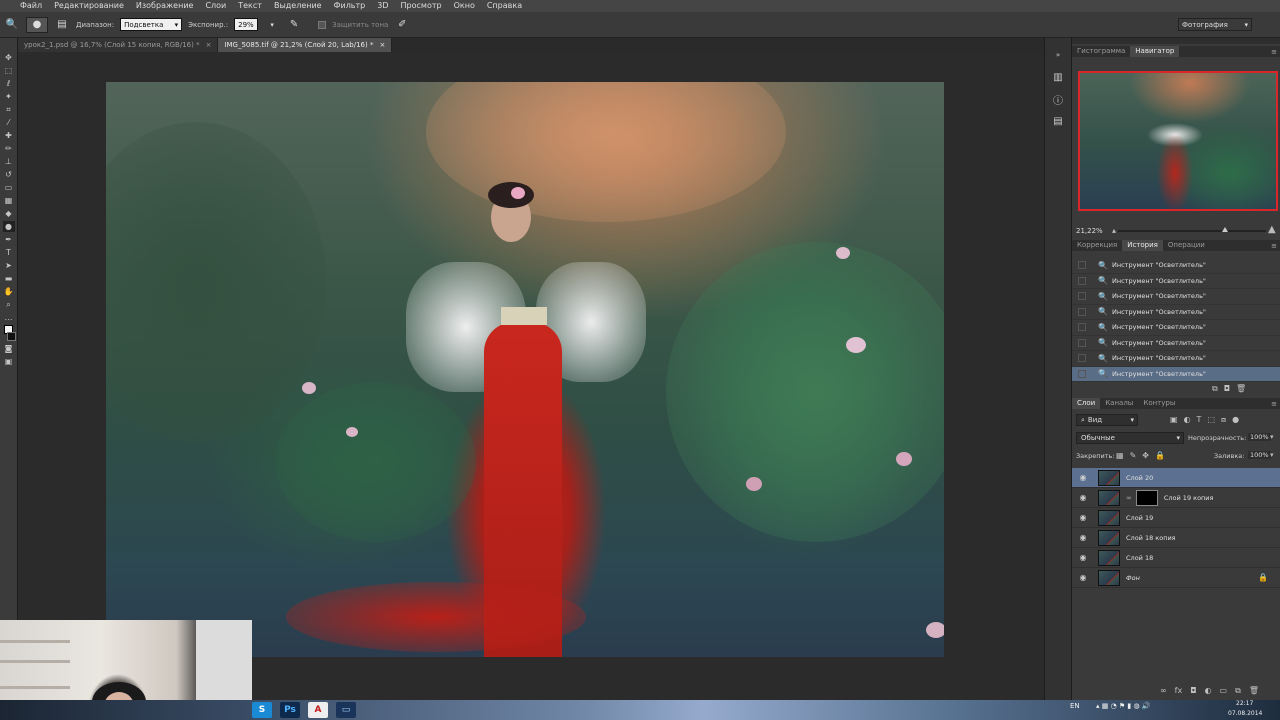 The image size is (1280, 720). I want to click on menu-window: Окно, so click(464, 6).